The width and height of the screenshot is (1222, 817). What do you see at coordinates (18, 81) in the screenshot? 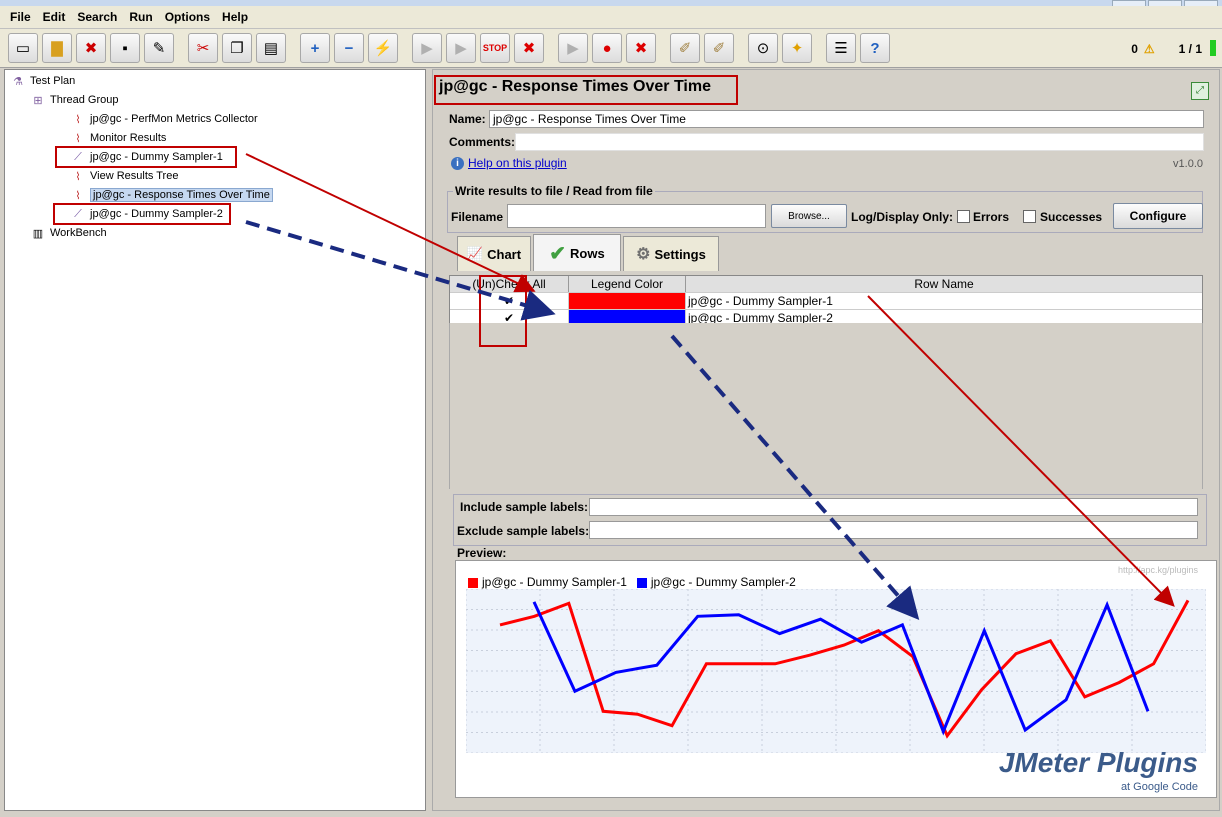
I see `flask-icon: ⚗` at bounding box center [18, 81].